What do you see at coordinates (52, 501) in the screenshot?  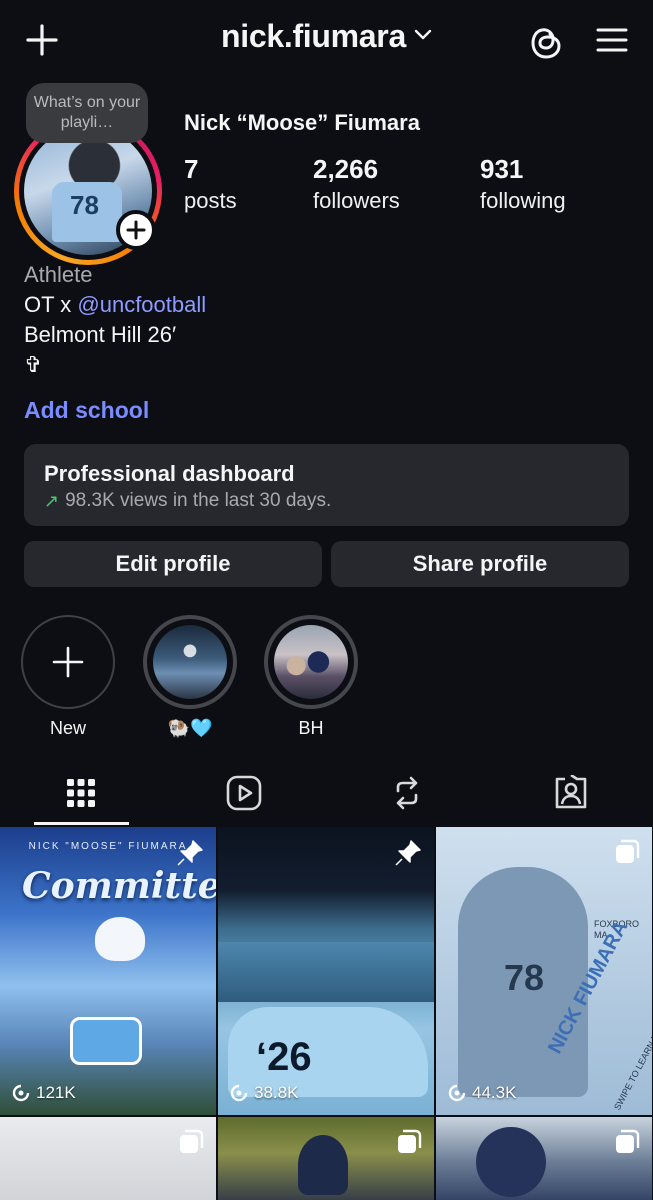 I see `trend-up-icon: ↗` at bounding box center [52, 501].